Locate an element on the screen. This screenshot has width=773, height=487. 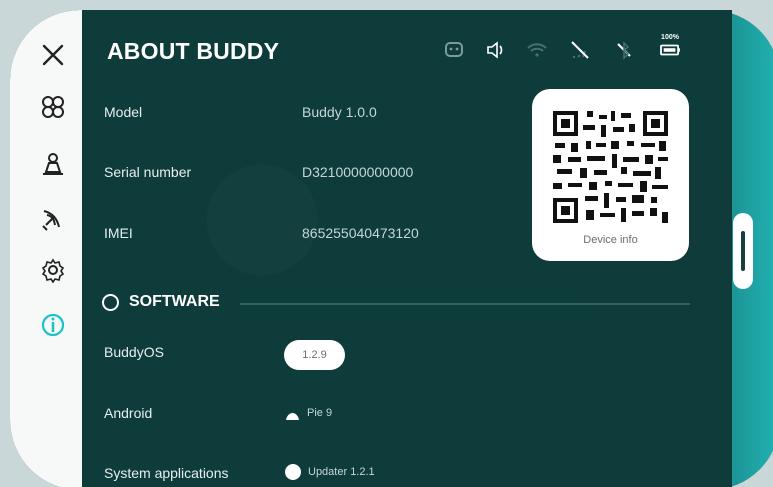
satellite-icon is located at coordinates (51, 220).